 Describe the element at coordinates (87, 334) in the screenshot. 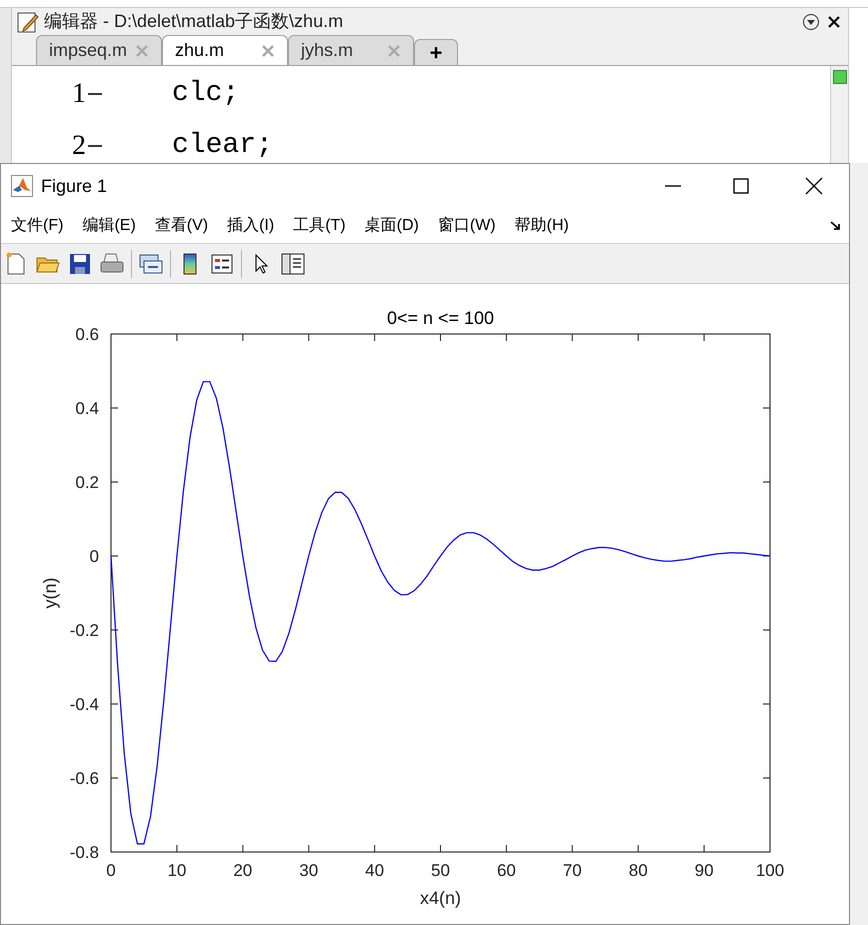

I see `y-tick-label: 0.6` at that location.